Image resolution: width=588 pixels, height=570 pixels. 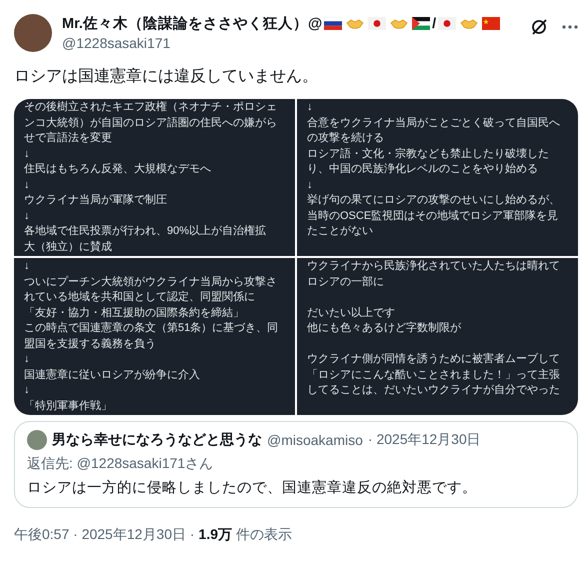 I want to click on screenshot-text-line: ウクライナ当局が軍隊で制圧, so click(x=96, y=200).